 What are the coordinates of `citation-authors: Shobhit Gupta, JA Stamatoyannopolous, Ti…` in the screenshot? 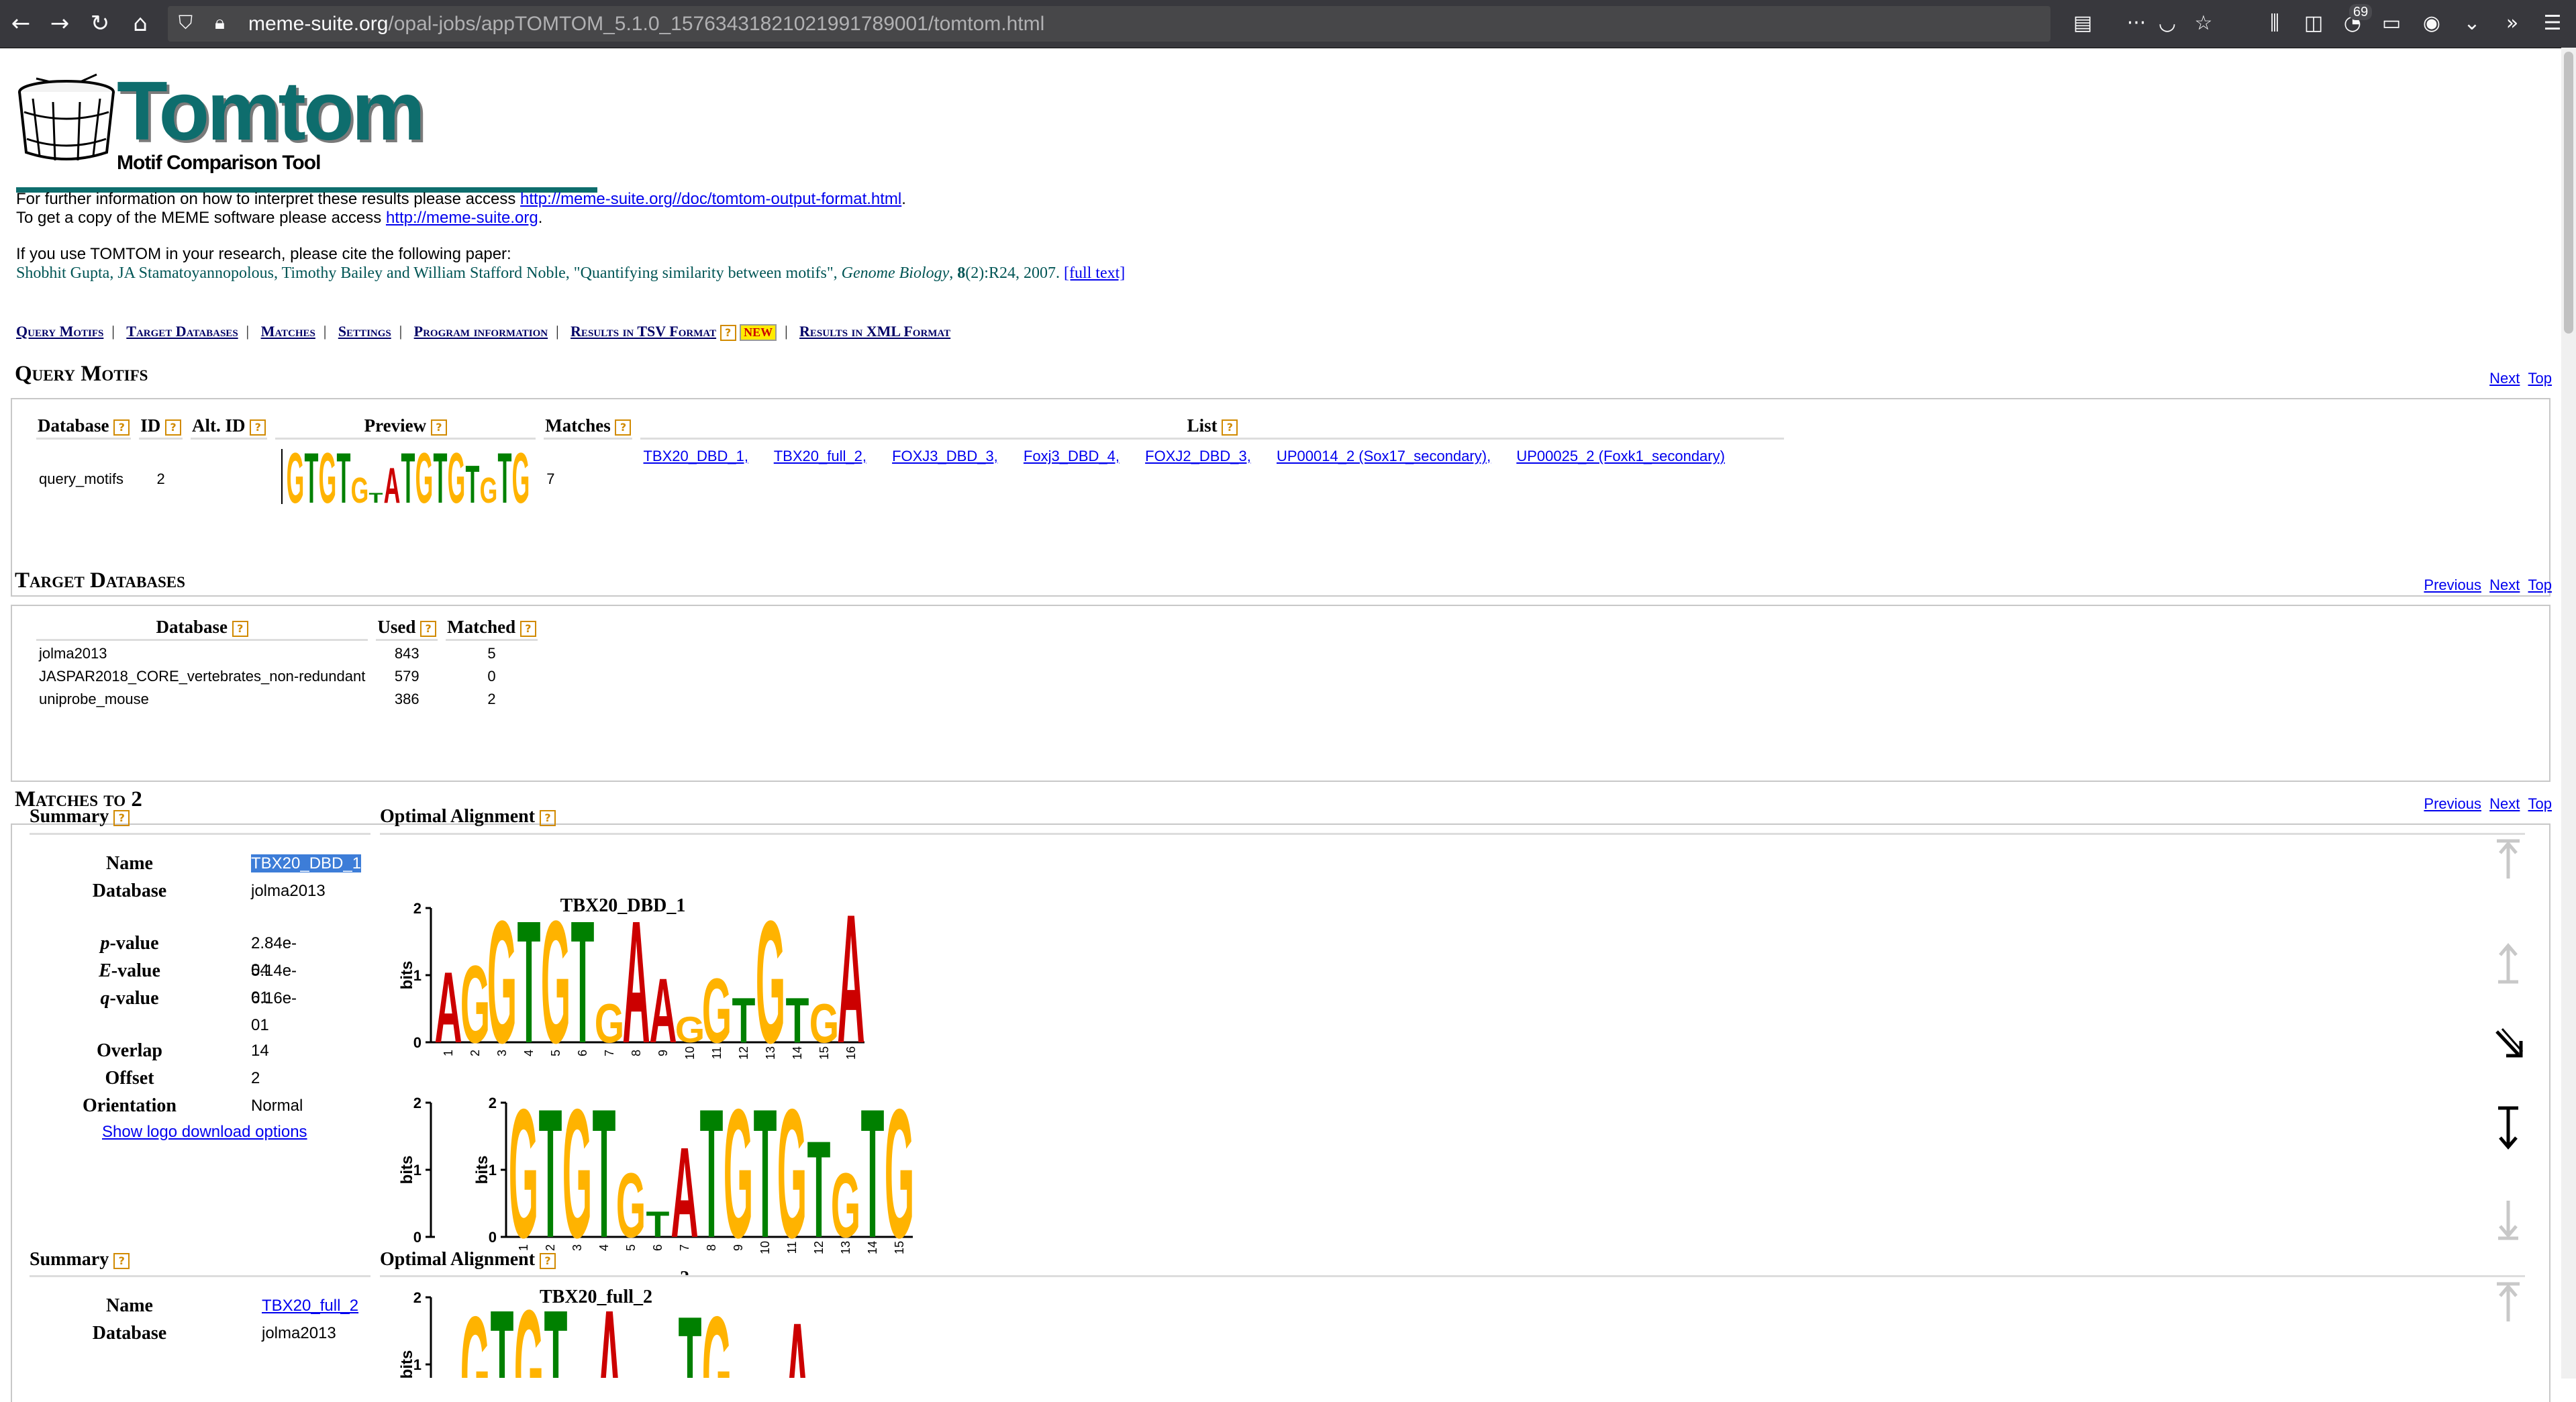 It's located at (427, 273).